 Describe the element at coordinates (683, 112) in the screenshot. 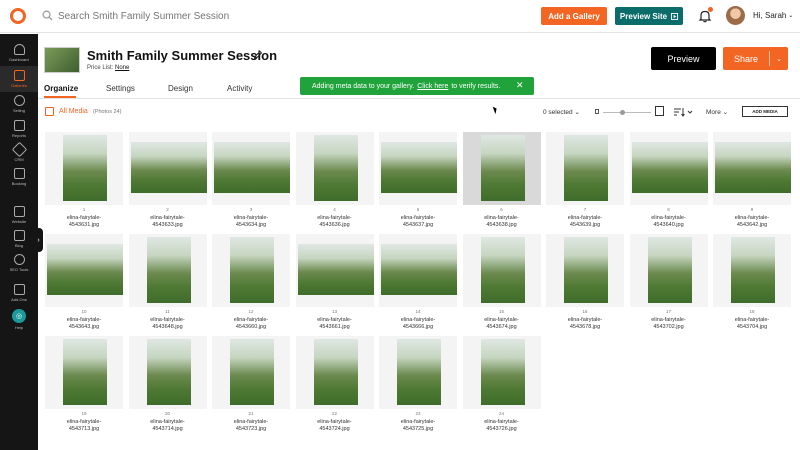

I see `sort-icon` at that location.